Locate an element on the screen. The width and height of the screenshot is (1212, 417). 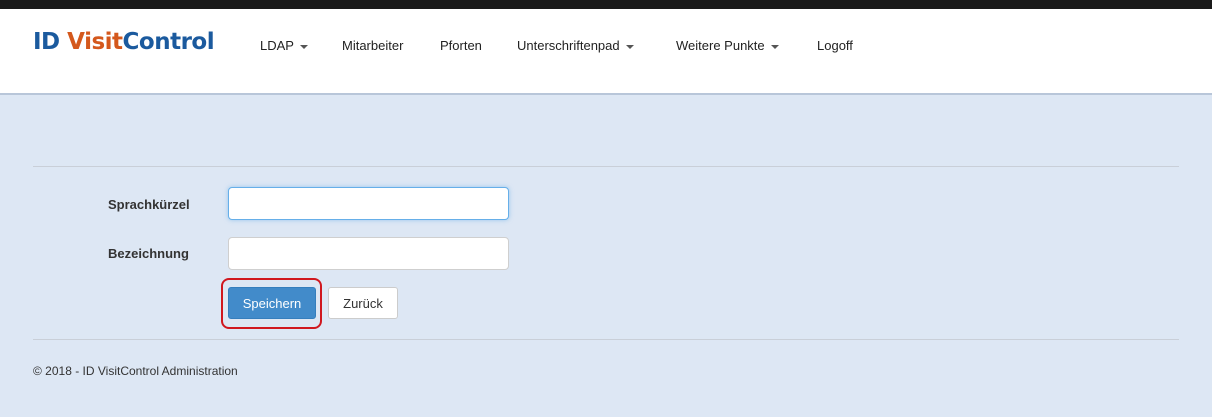
back-button: Zurück is located at coordinates (363, 303).